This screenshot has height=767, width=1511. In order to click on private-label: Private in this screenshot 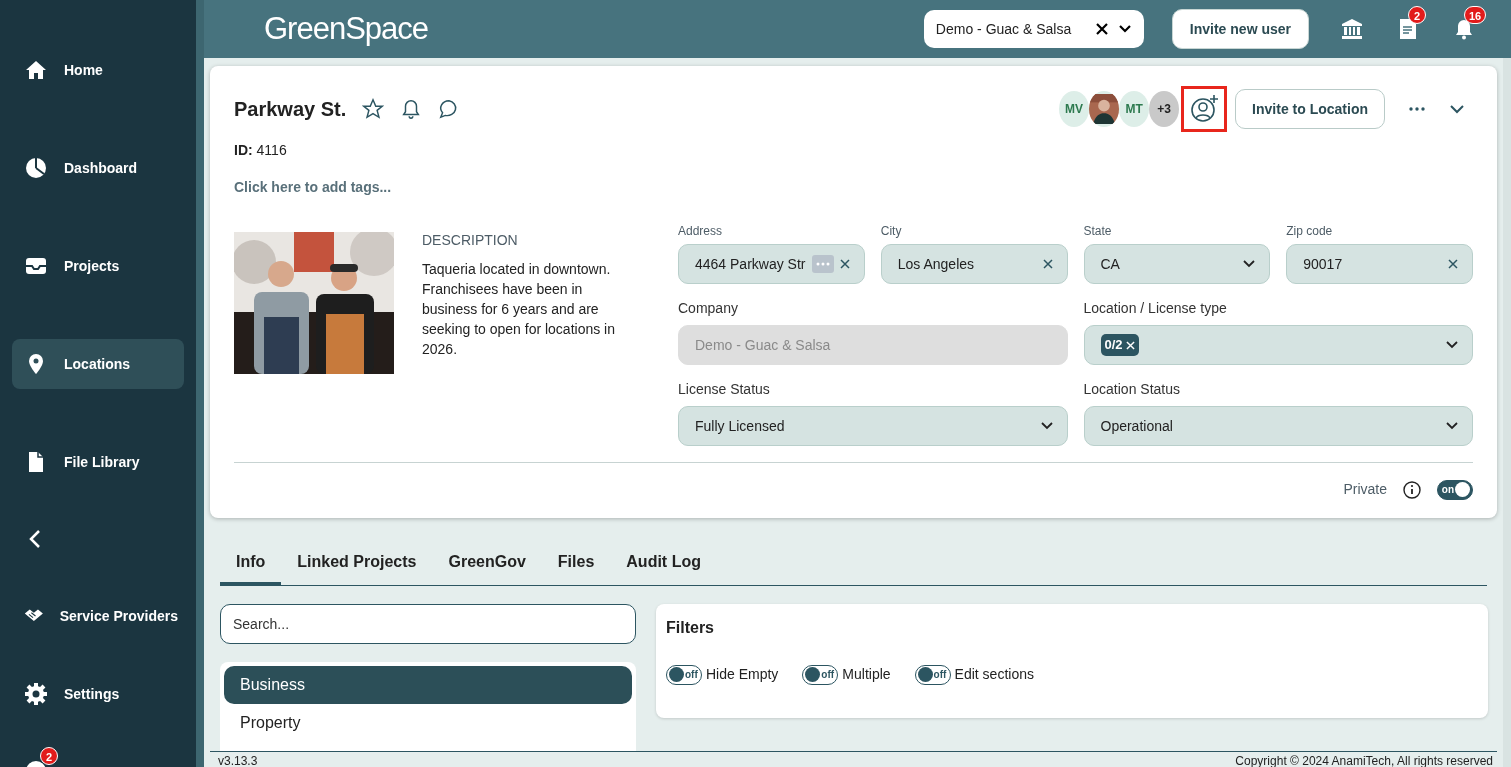, I will do `click(1365, 489)`.